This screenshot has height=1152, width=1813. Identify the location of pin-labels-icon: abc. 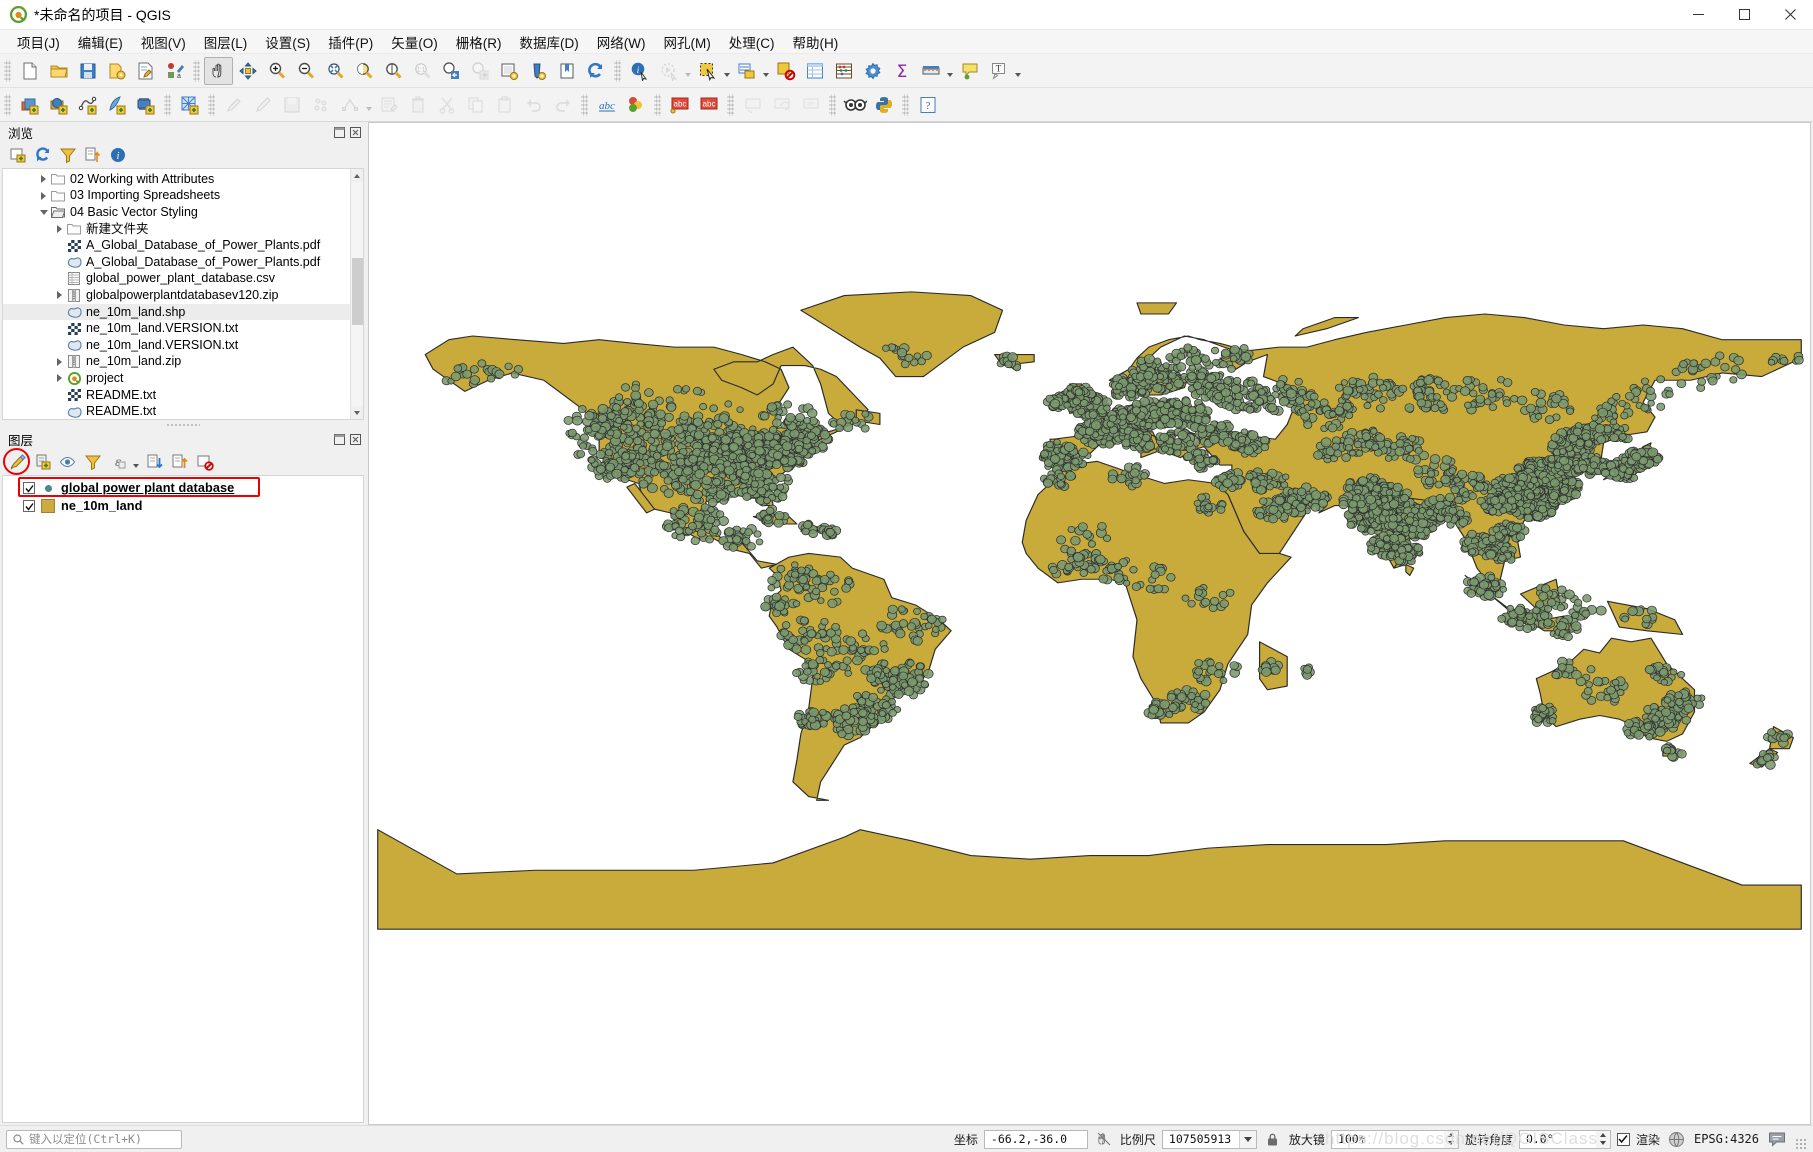
(679, 105).